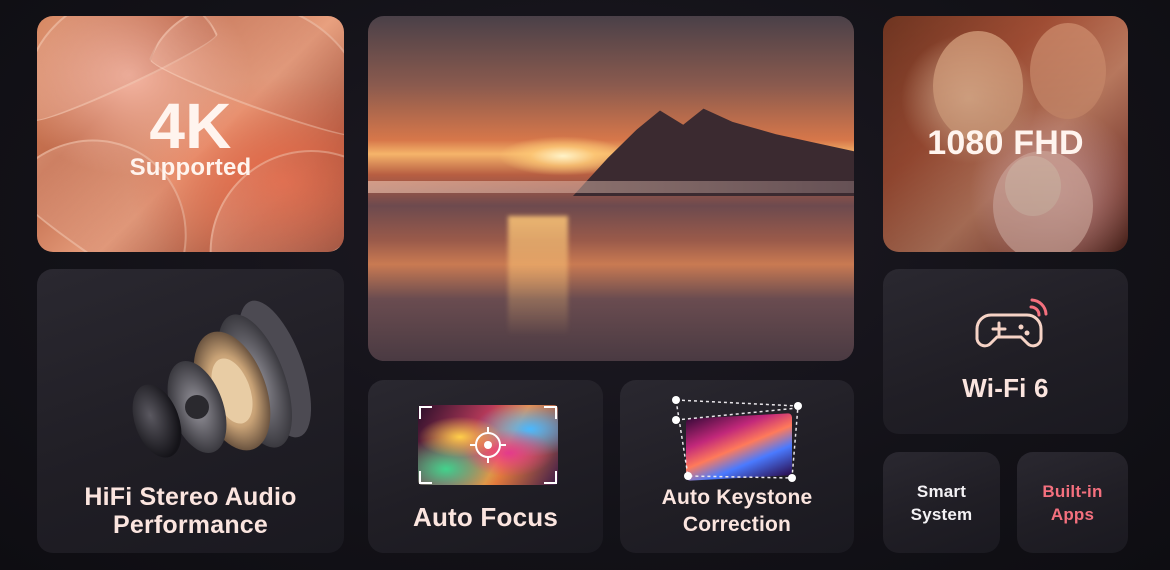 The image size is (1170, 570). I want to click on feature-tile-autofocus: Auto Focus, so click(485, 466).